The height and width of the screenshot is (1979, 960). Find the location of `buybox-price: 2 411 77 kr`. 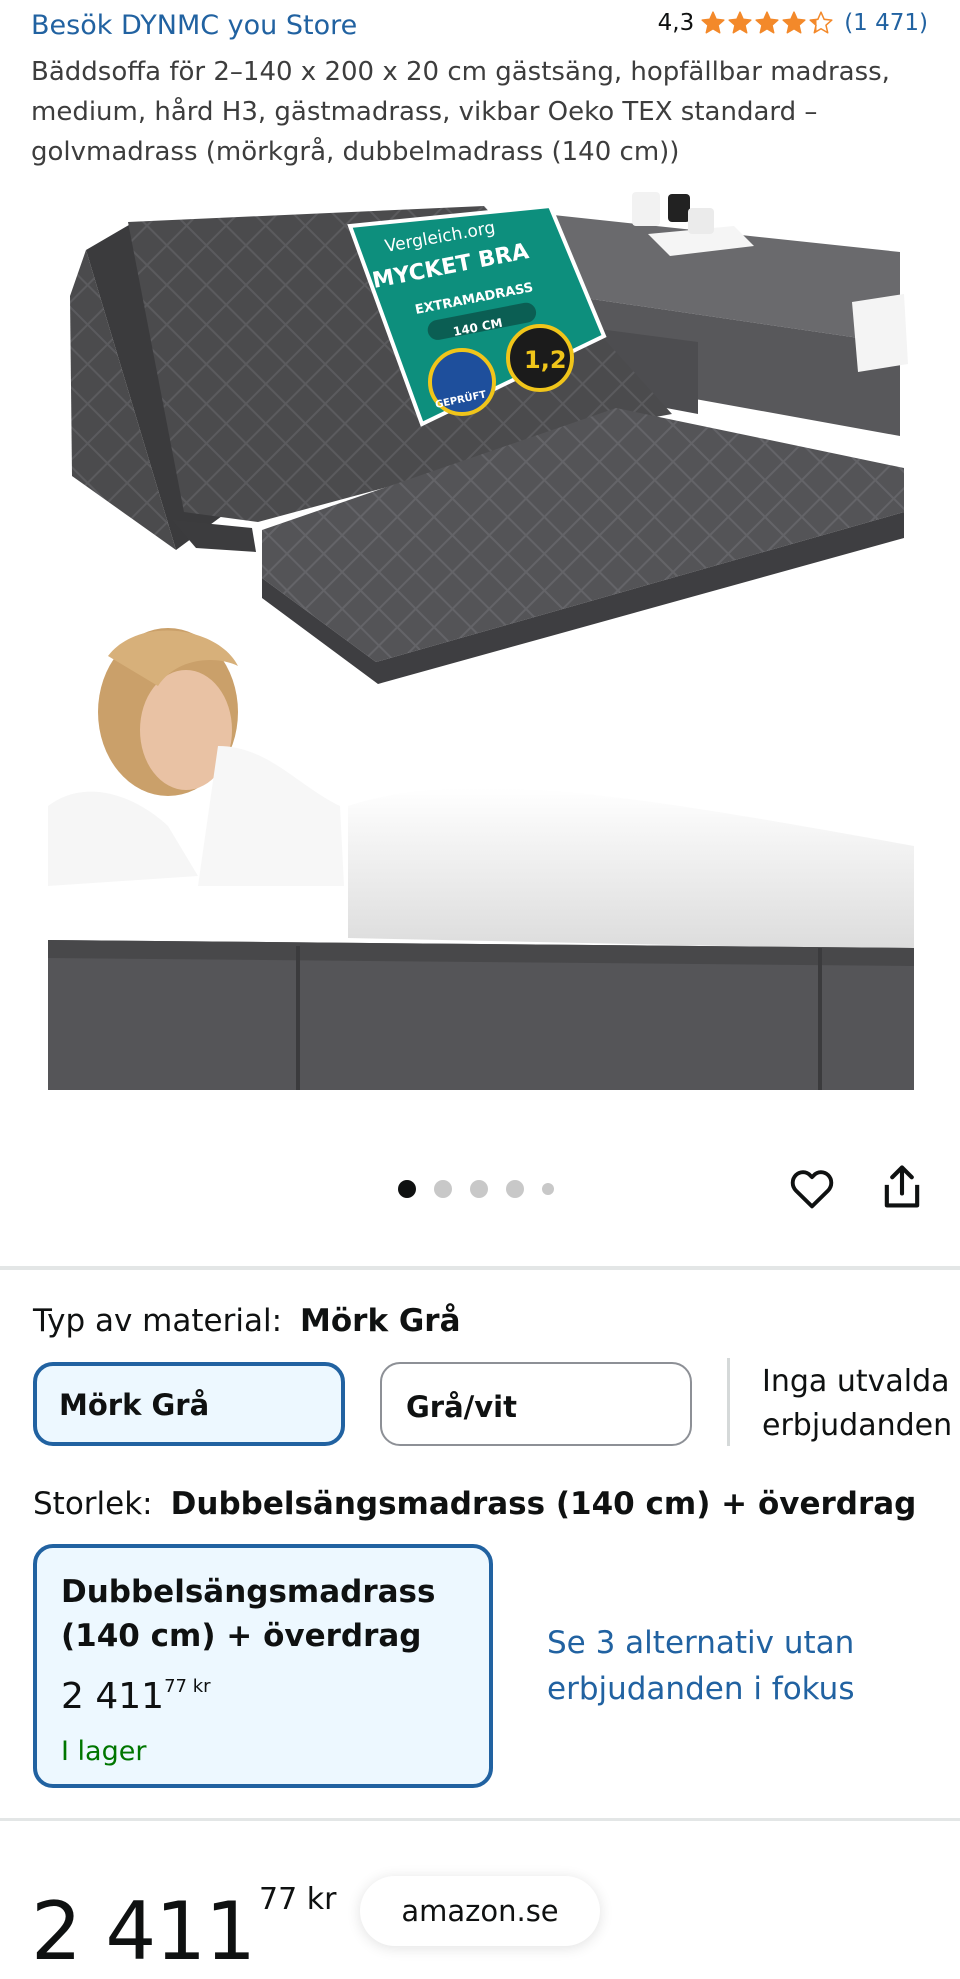

buybox-price: 2 411 77 kr is located at coordinates (183, 1914).